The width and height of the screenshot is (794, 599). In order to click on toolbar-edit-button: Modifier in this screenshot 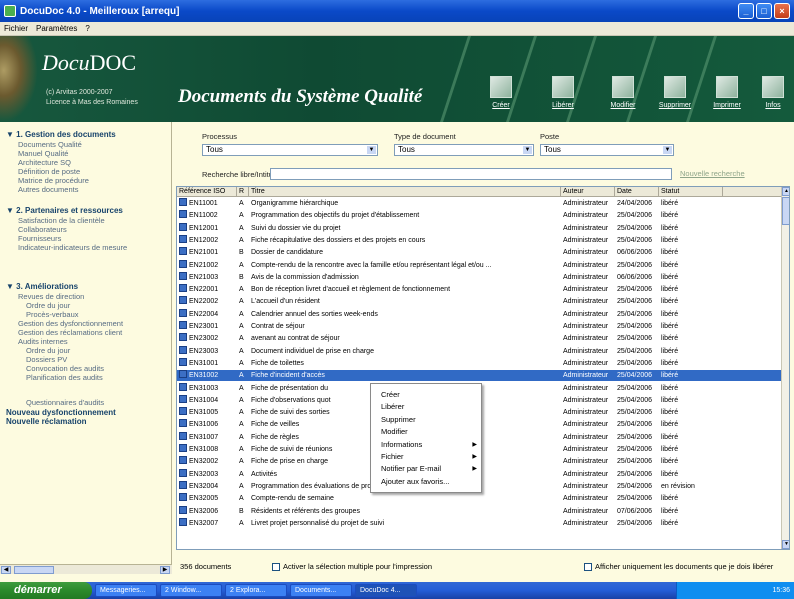, I will do `click(623, 92)`.